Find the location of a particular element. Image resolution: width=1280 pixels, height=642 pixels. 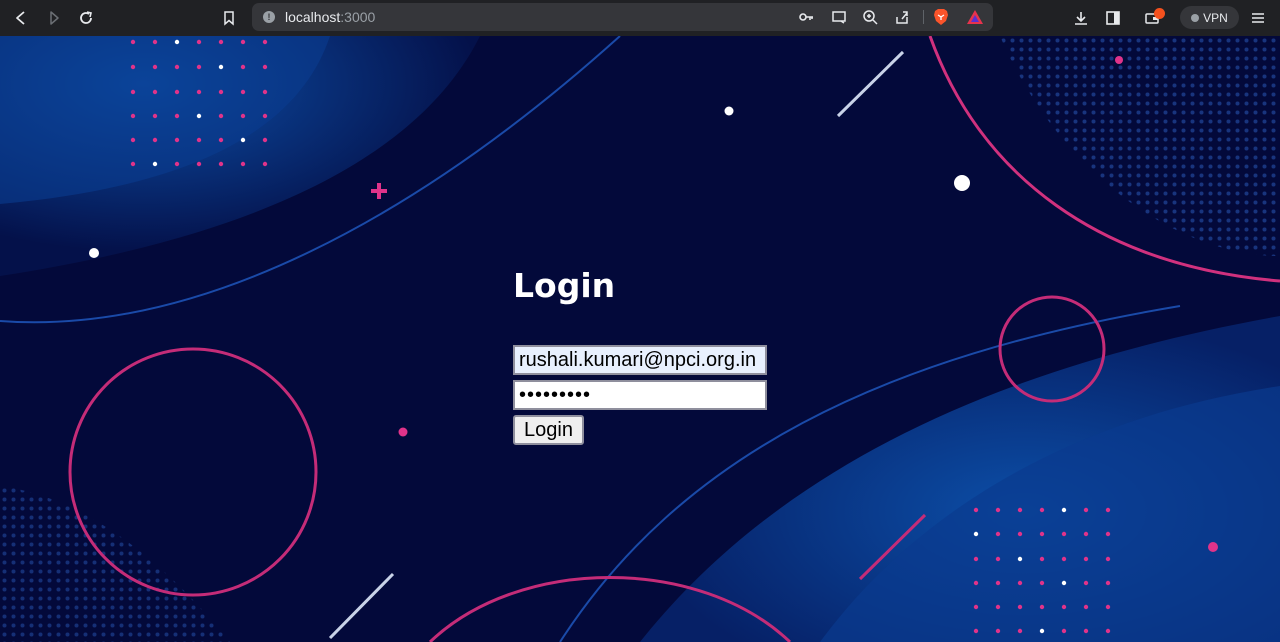

share-icon is located at coordinates (902, 17).